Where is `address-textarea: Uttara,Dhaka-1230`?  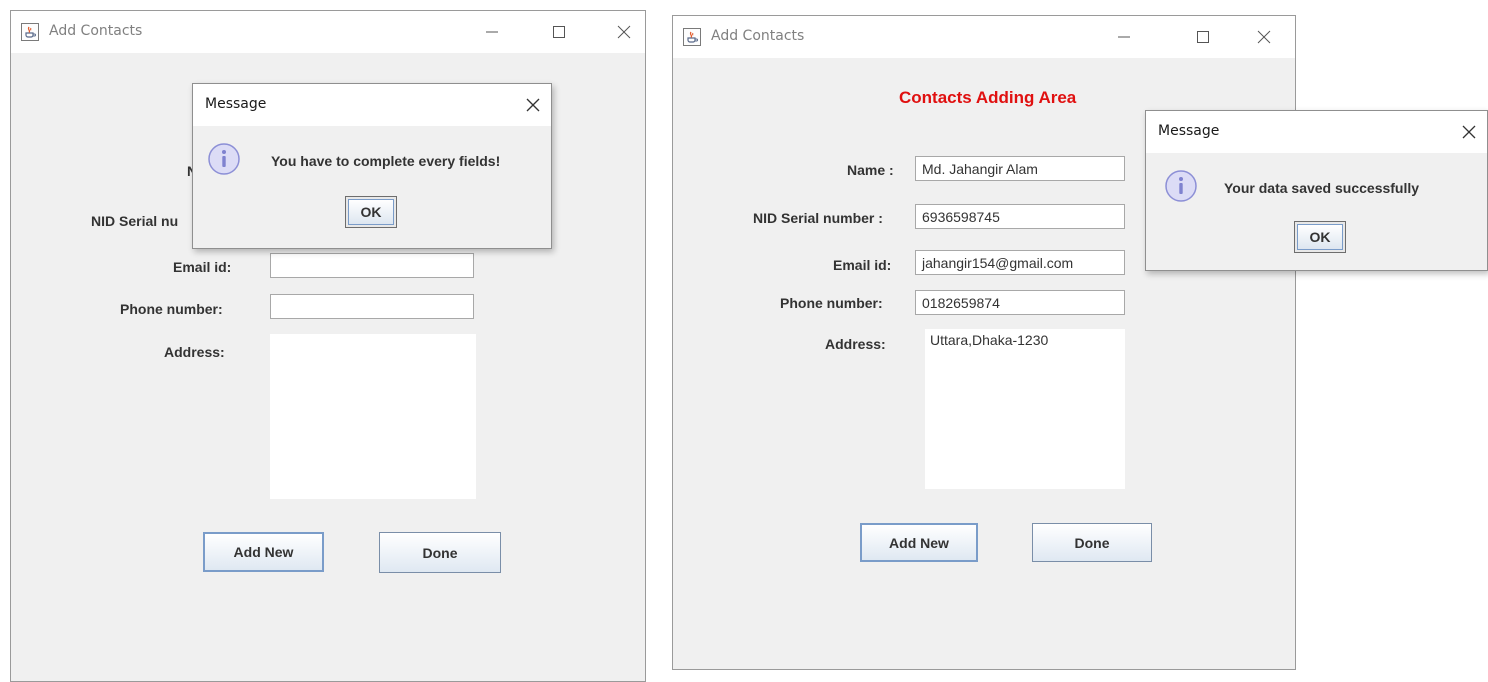
address-textarea: Uttara,Dhaka-1230 is located at coordinates (1025, 409).